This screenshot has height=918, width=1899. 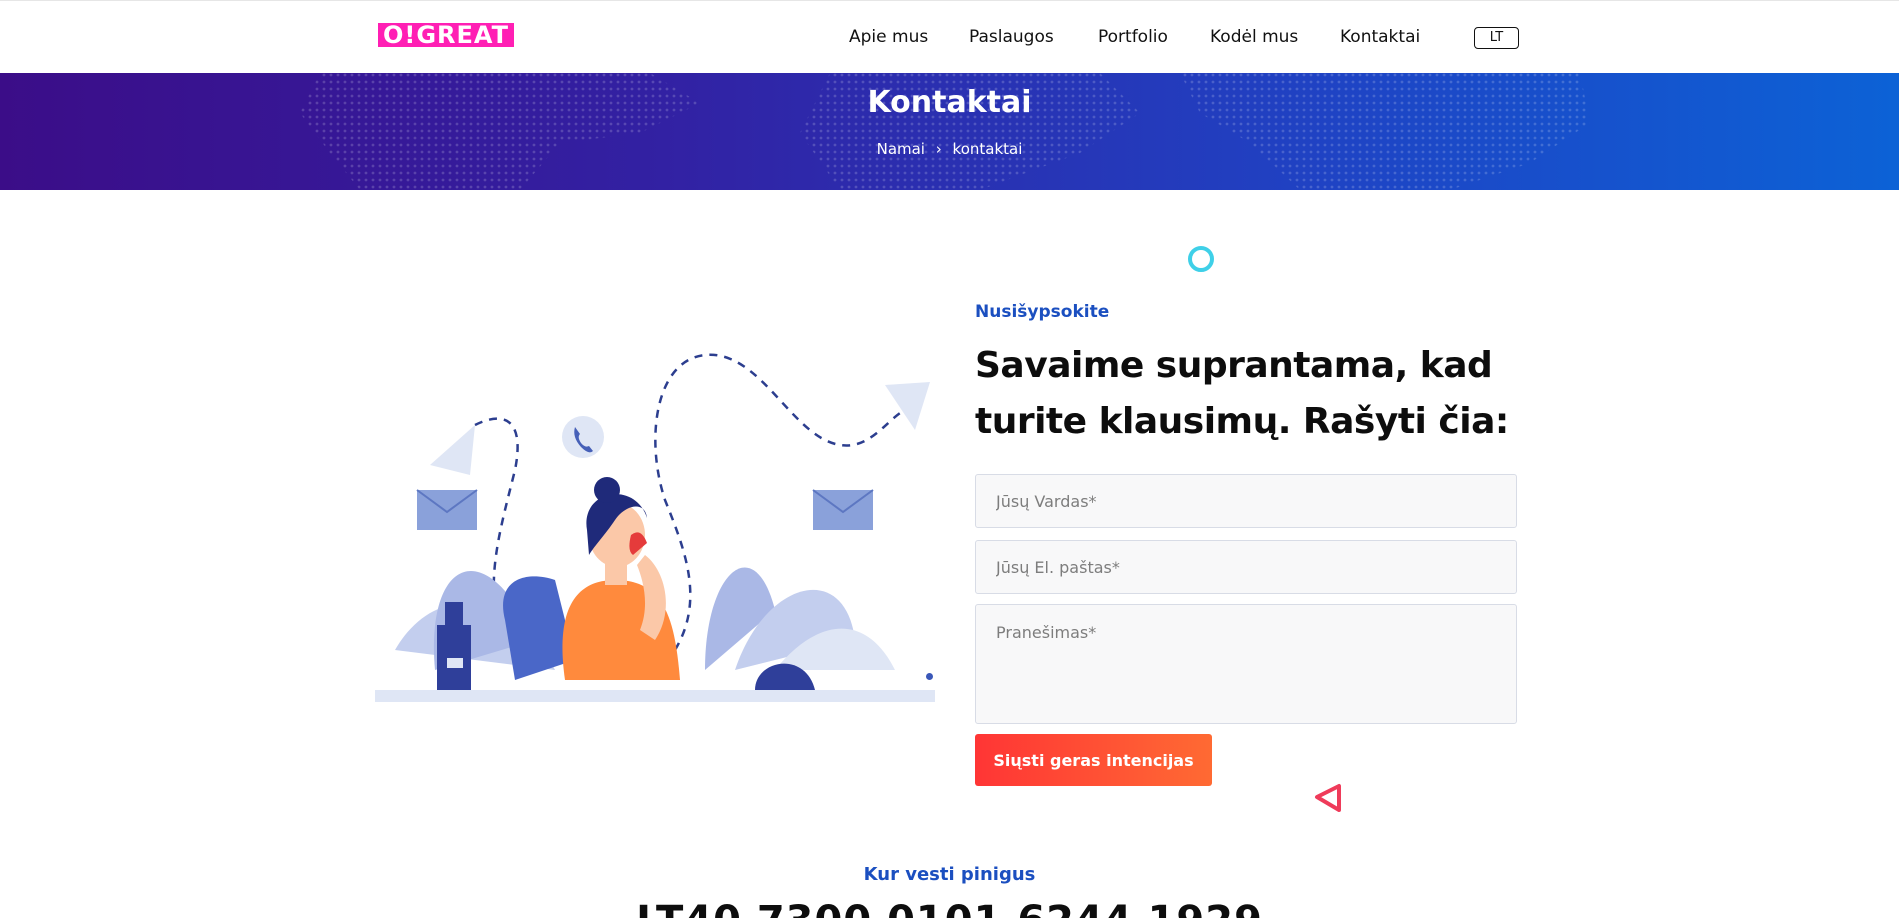 What do you see at coordinates (1093, 760) in the screenshot?
I see `submit-button: Siųsti geras intencijas` at bounding box center [1093, 760].